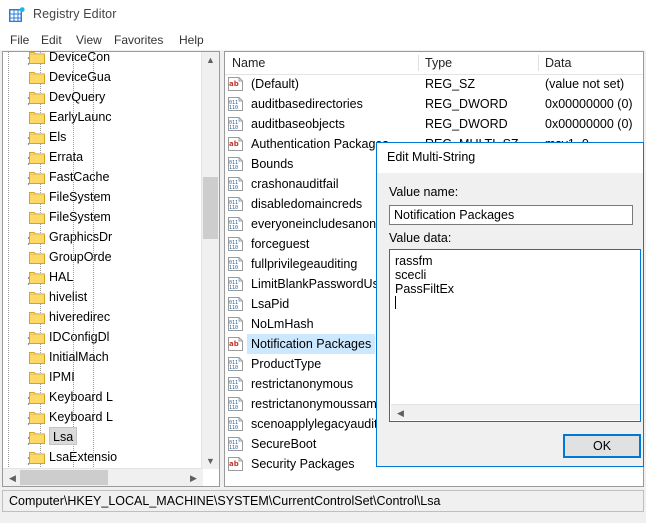  What do you see at coordinates (515, 335) in the screenshot?
I see `value-data-textarea: rassfm scecli PassFiltEx ◀` at bounding box center [515, 335].